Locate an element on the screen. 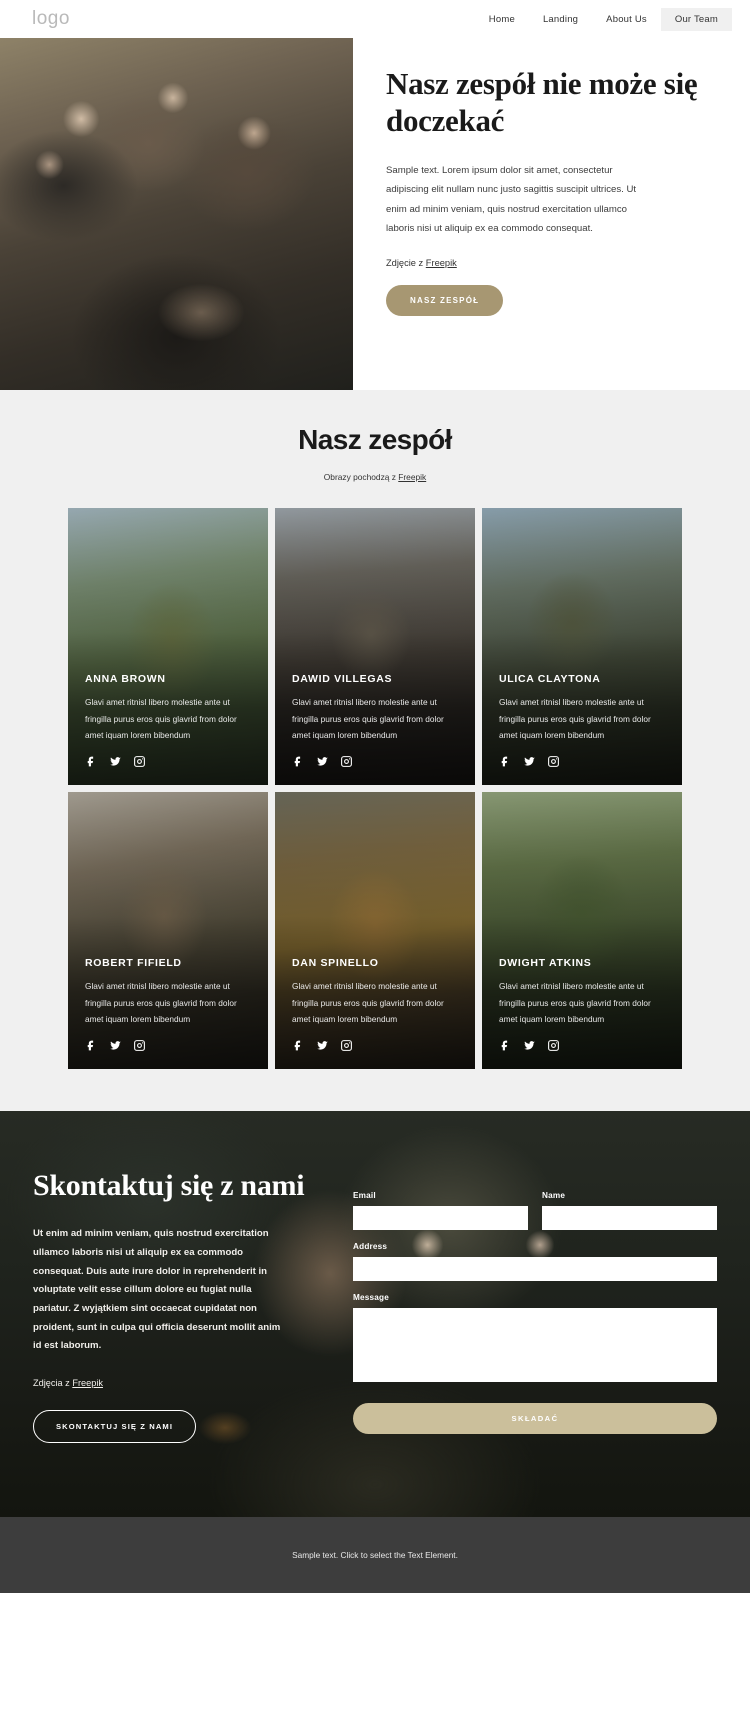 This screenshot has width=750, height=1736. email-field-group: Email is located at coordinates (440, 1210).